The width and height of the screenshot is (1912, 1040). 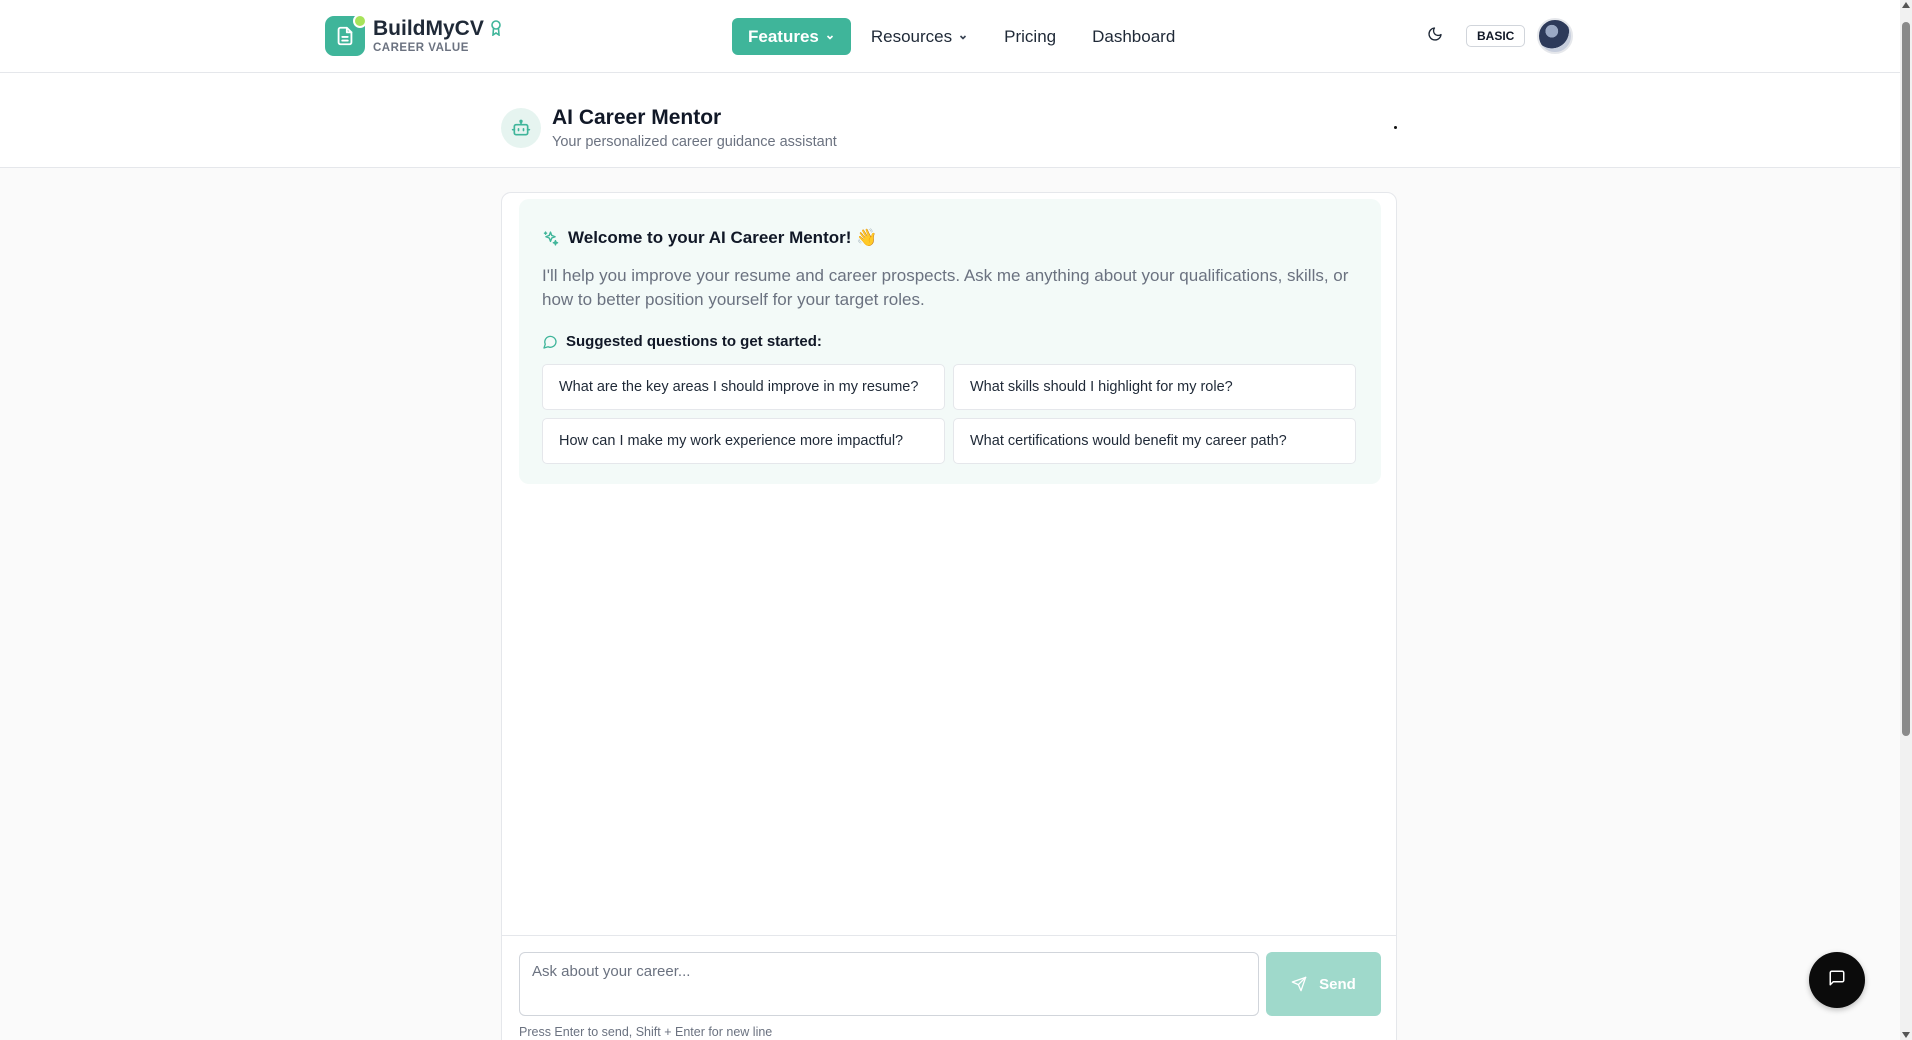 I want to click on suggested-questions-heading: Suggested questions to get started:, so click(x=682, y=341).